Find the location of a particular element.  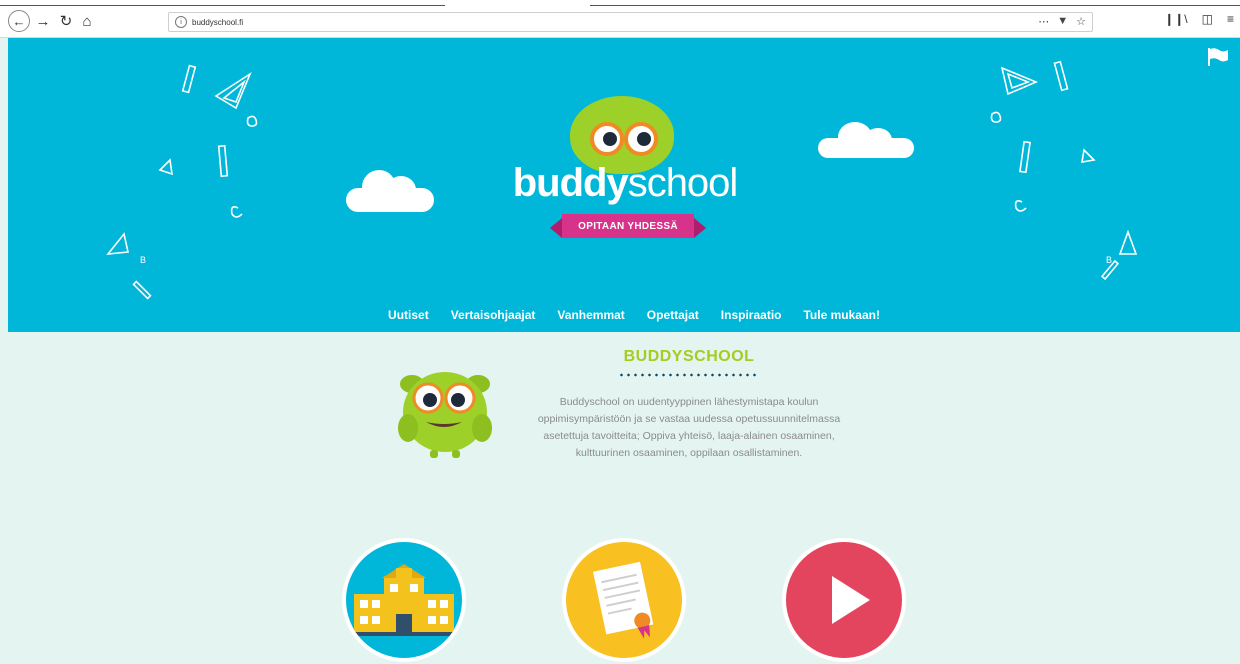

nav-item-vertaisohjaajat: Vertaisohjaajat is located at coordinates (493, 315).